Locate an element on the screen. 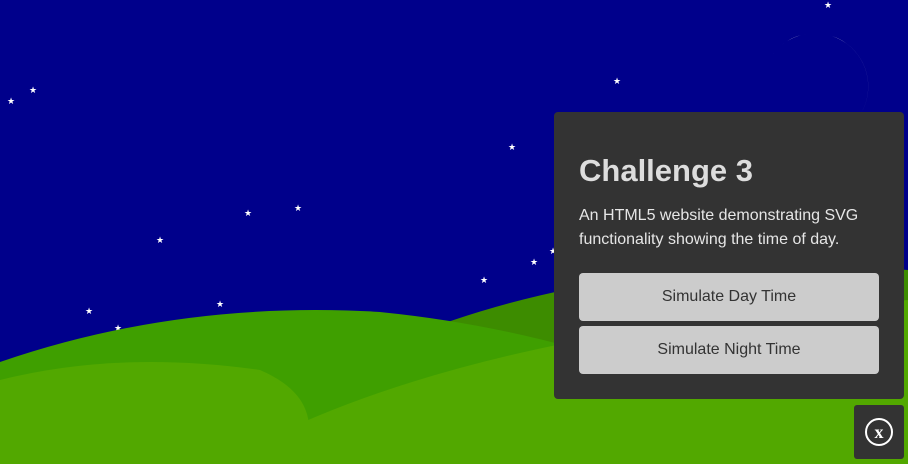 Image resolution: width=908 pixels, height=464 pixels. close-icon-glyph: x is located at coordinates (879, 432).